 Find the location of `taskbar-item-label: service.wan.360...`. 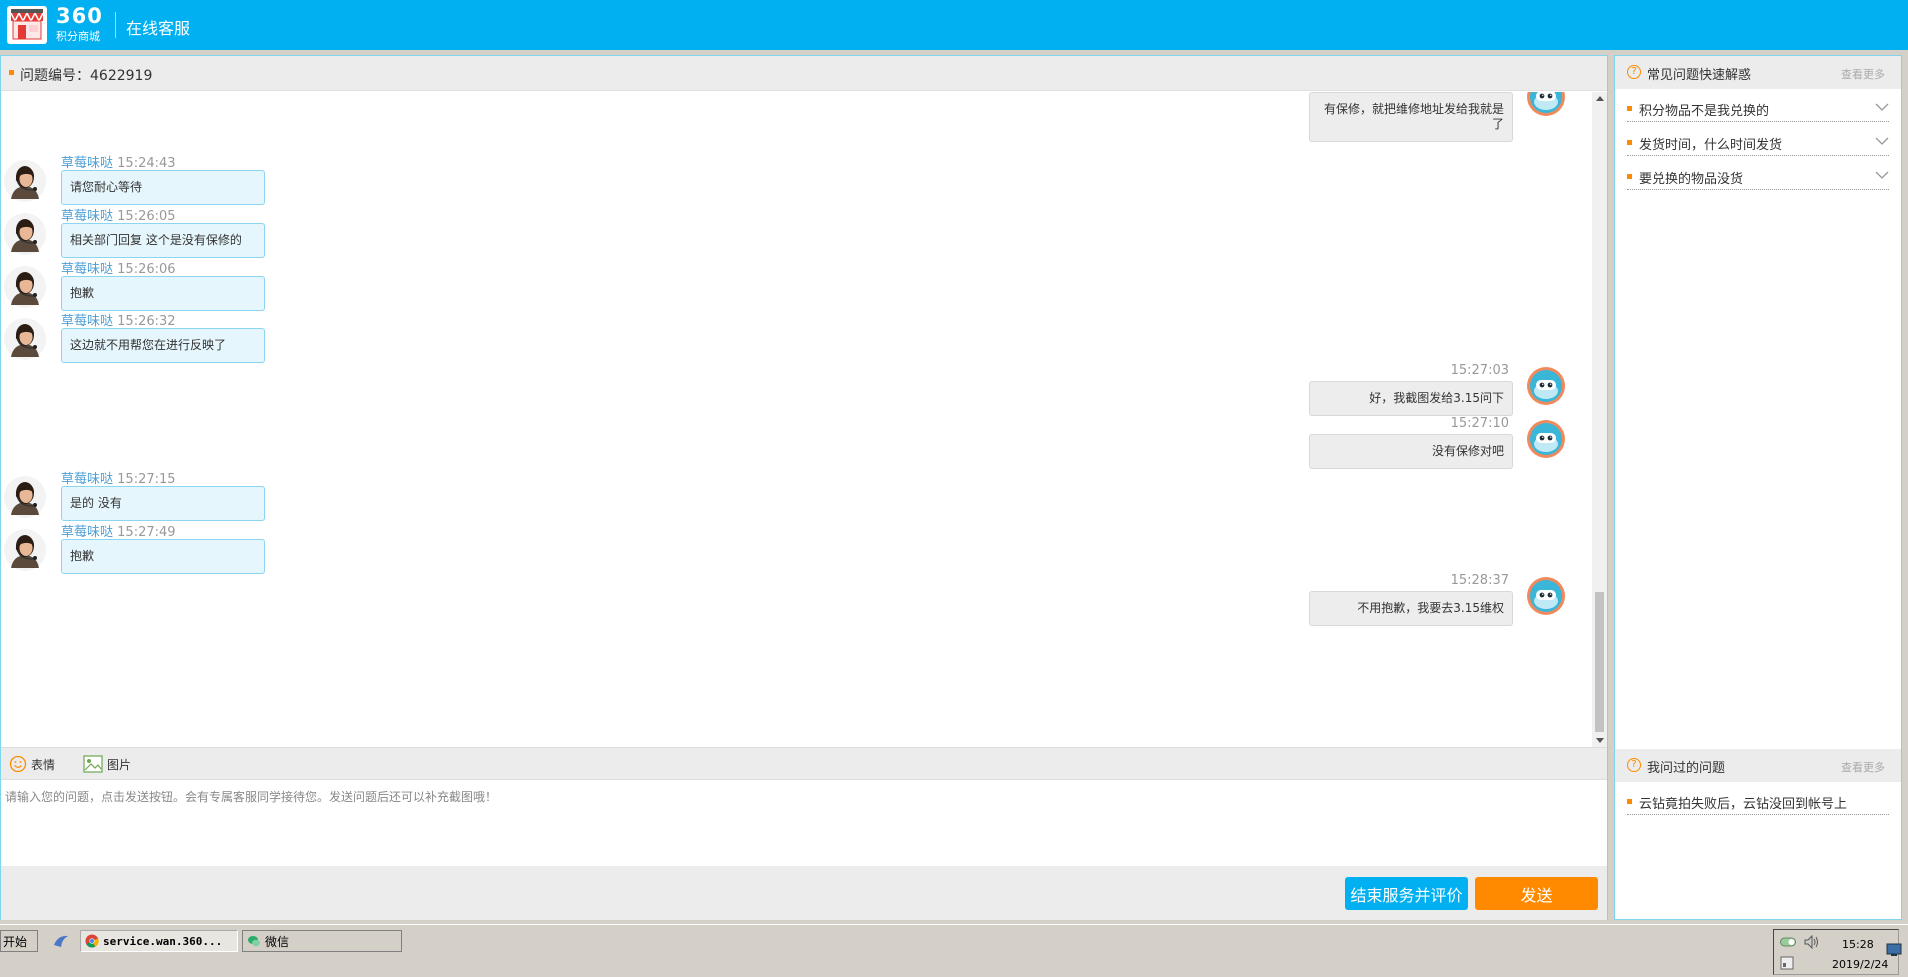

taskbar-item-label: service.wan.360... is located at coordinates (163, 941).